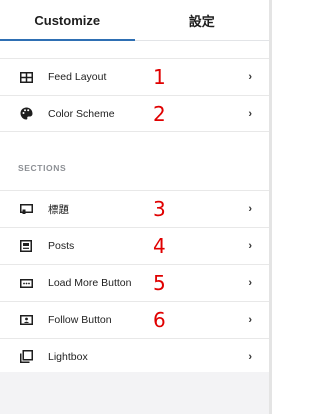  I want to click on annotation-number: 1, so click(159, 77).